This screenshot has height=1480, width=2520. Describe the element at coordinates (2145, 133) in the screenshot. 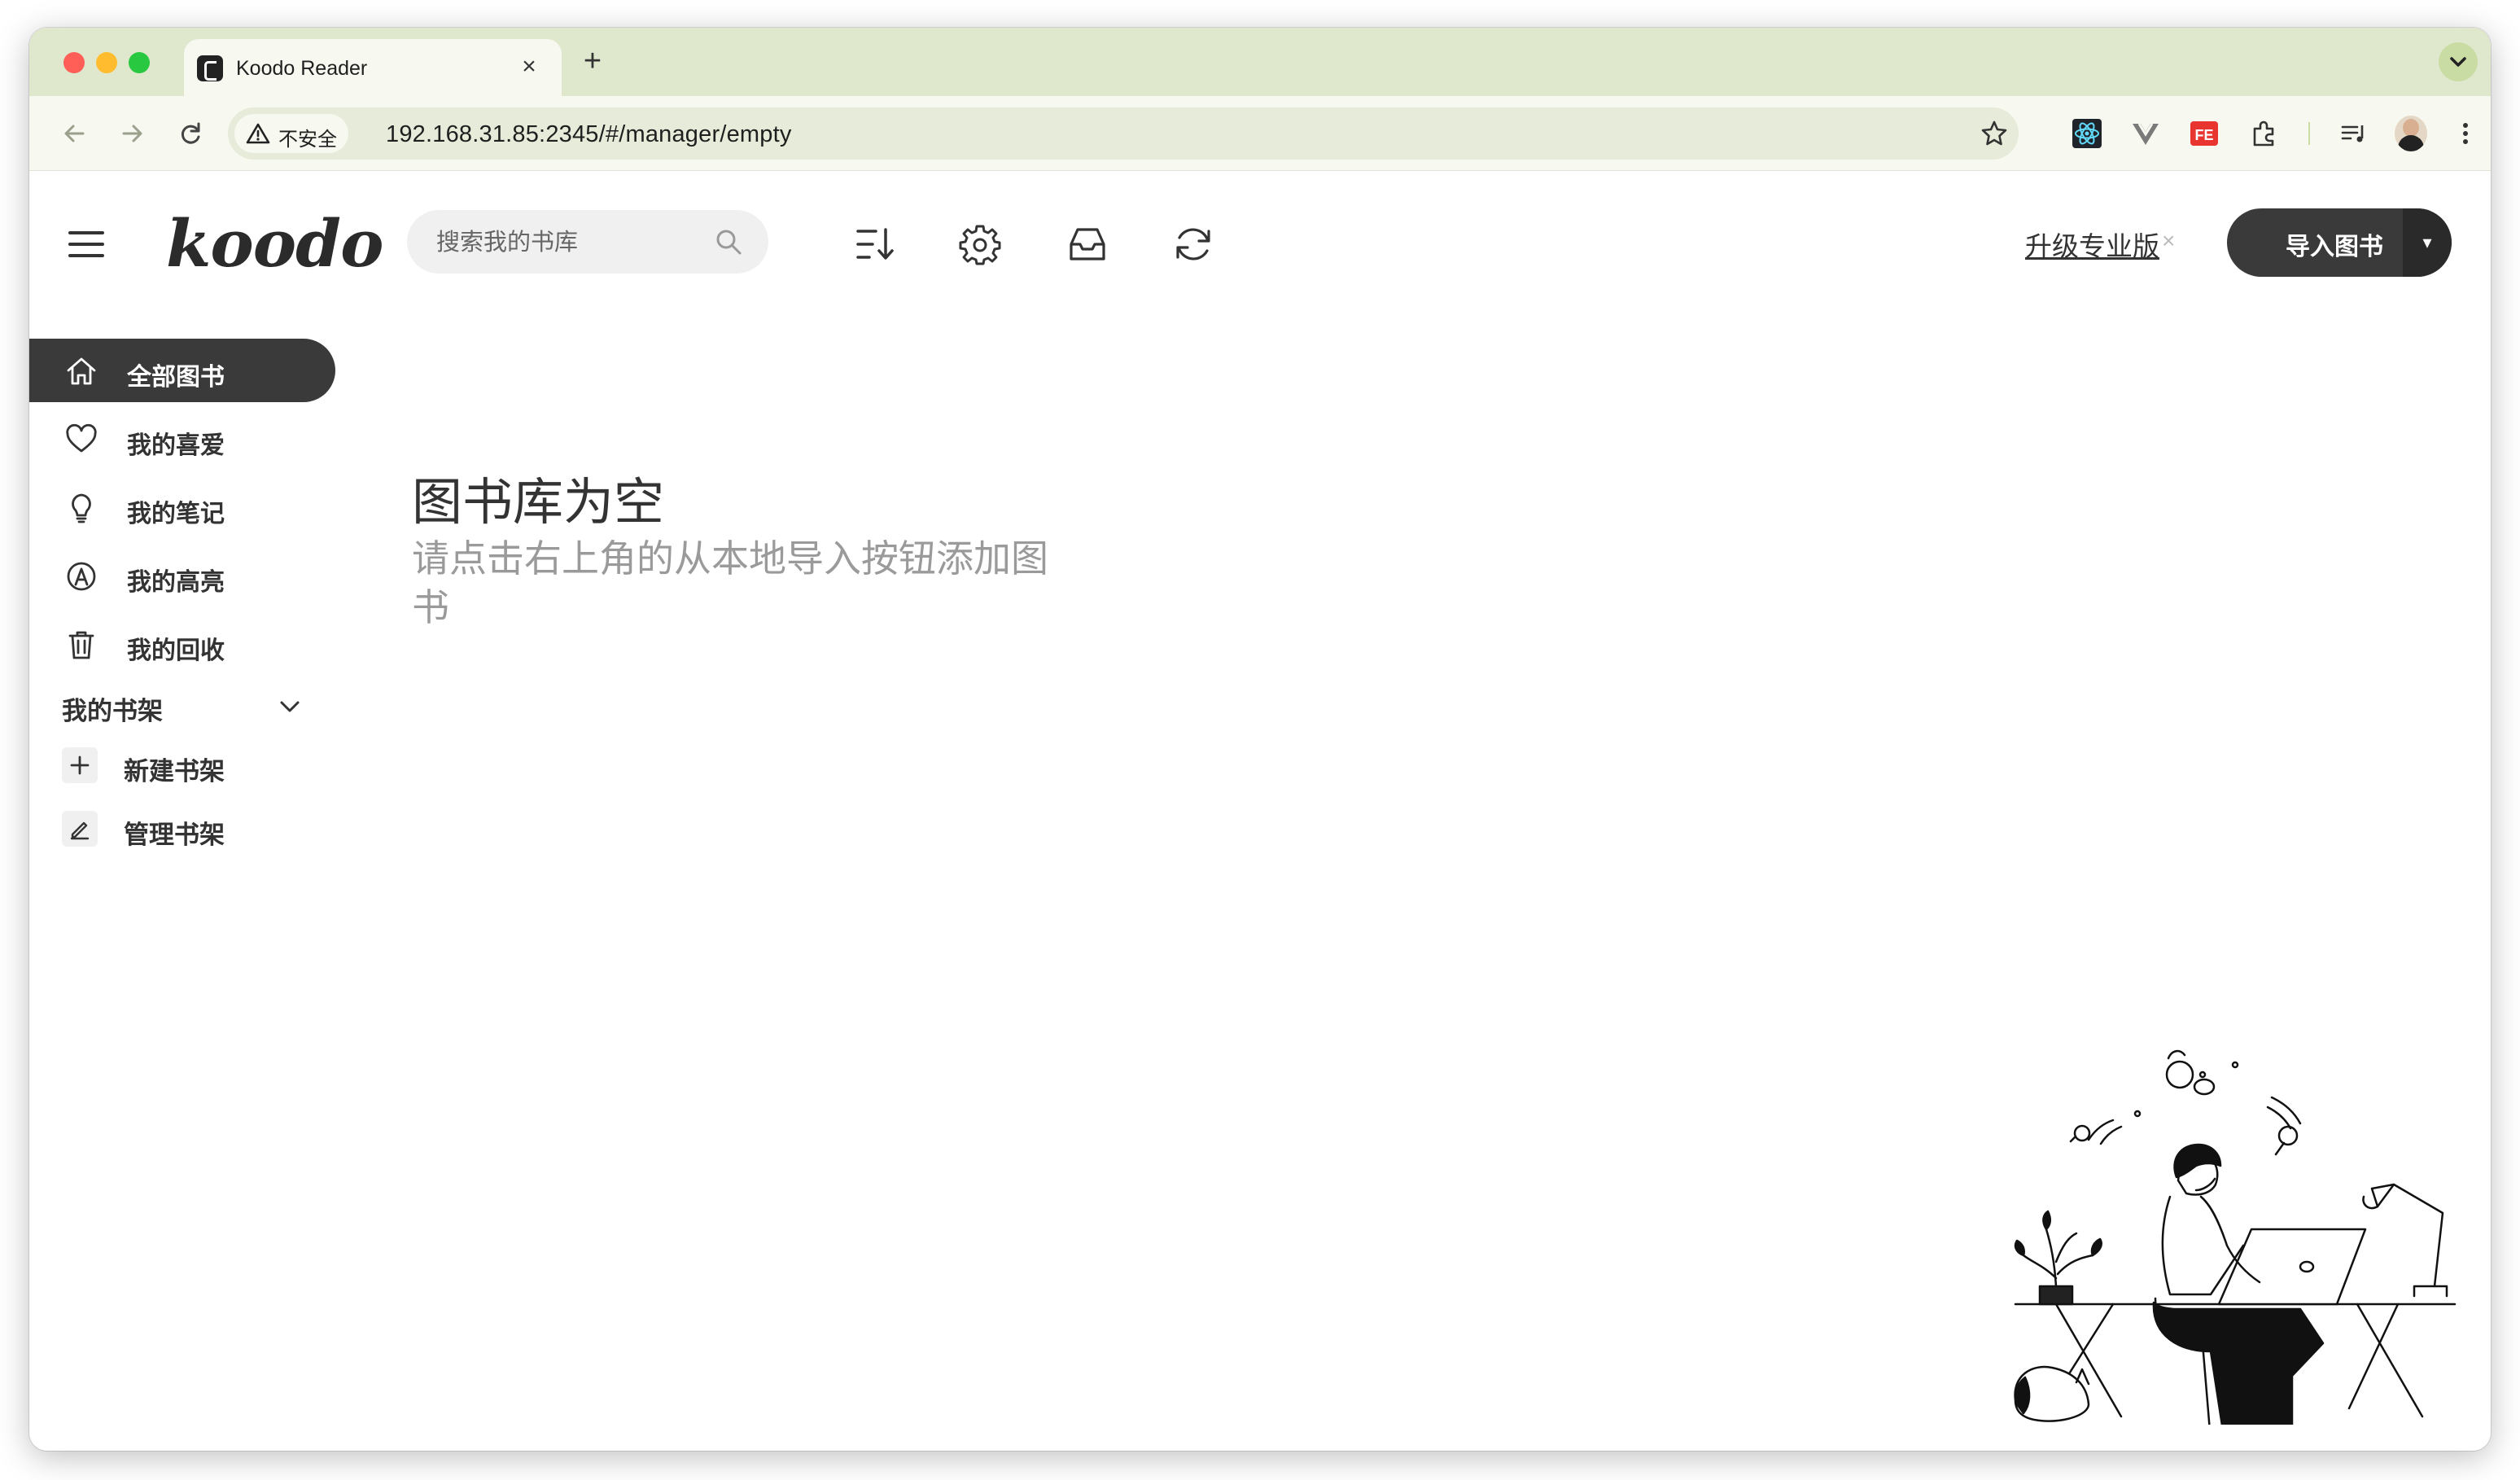

I see `vue-devtools-icon` at that location.